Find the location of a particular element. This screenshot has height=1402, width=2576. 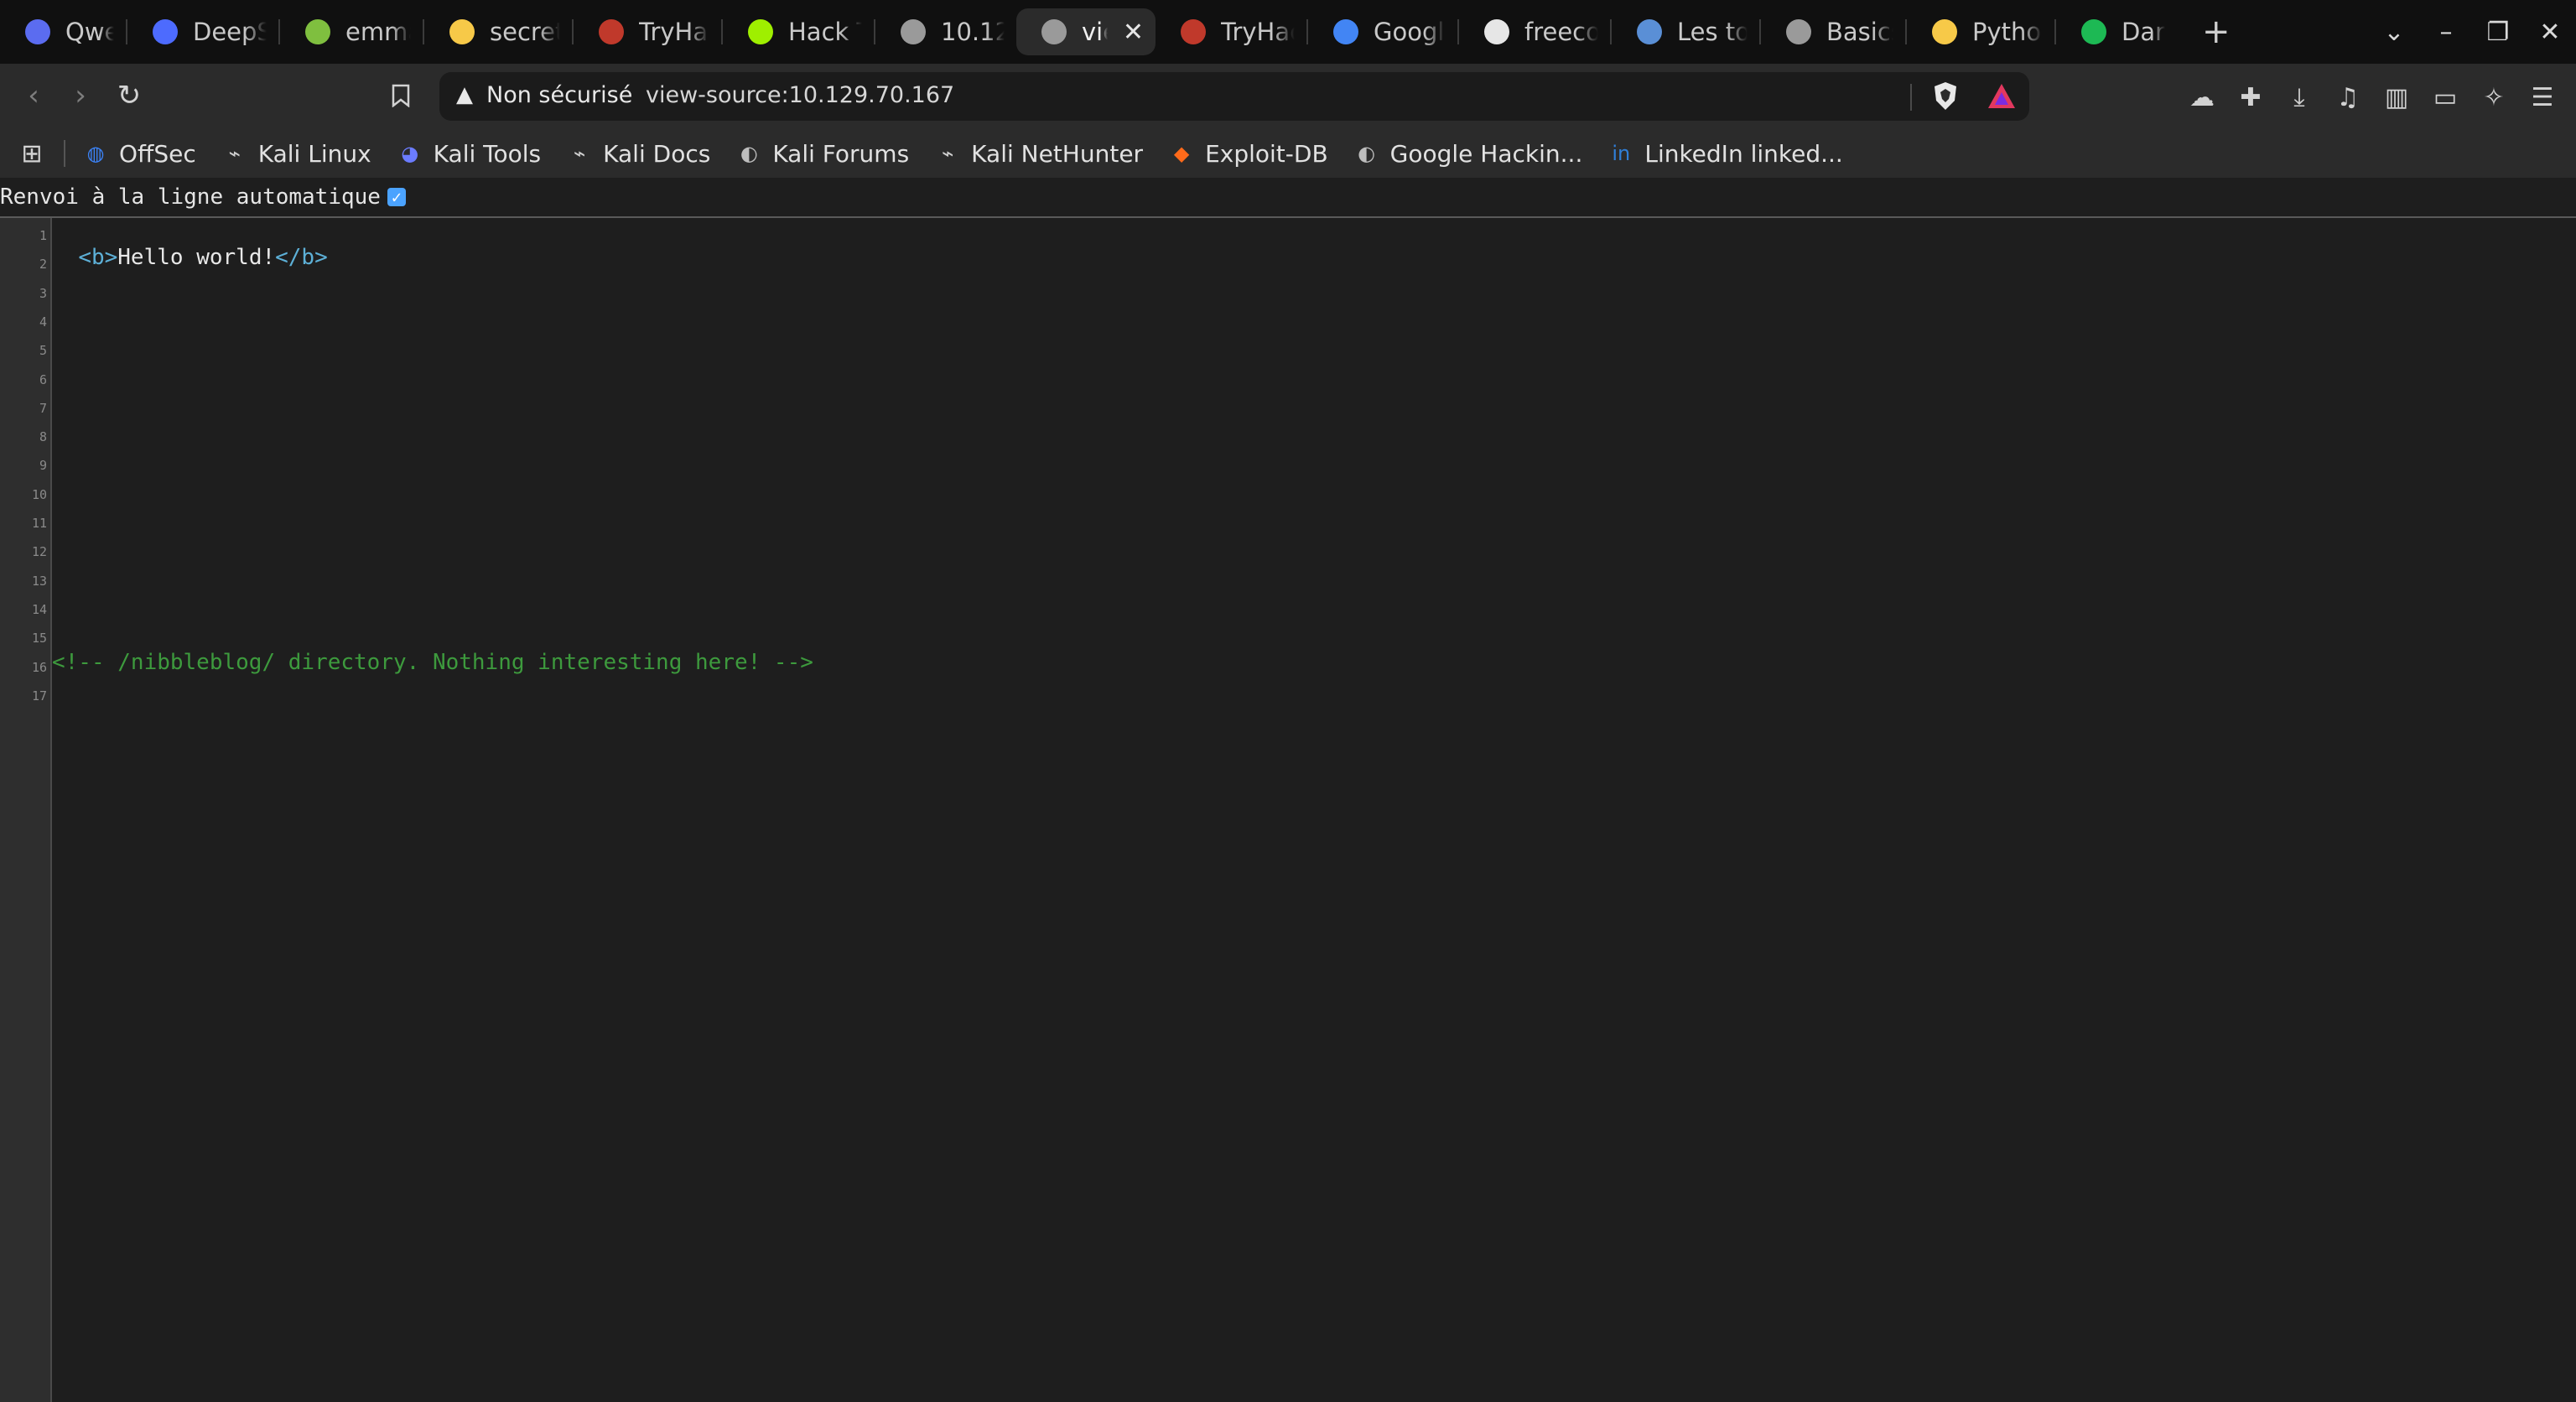

vpn-icon: ☁ is located at coordinates (2202, 97).